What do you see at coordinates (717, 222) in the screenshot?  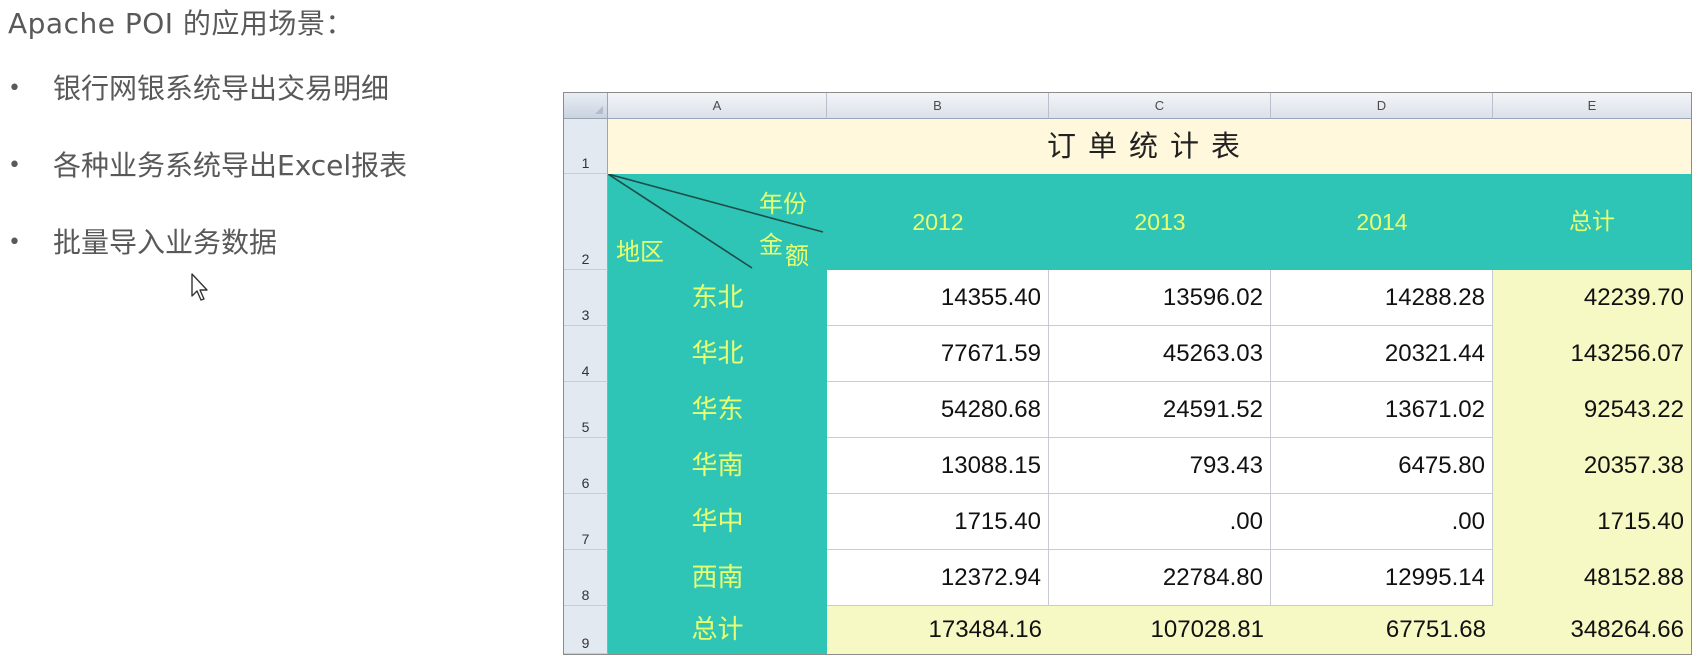 I see `diagonal-header-cell: 年份 金 额 地区` at bounding box center [717, 222].